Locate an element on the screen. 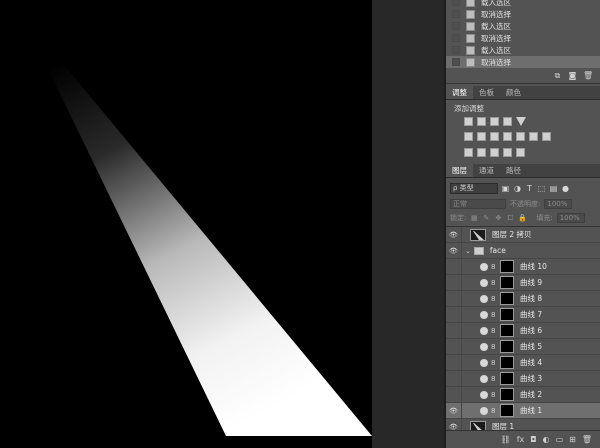  vibrance-icon is located at coordinates (468, 136).